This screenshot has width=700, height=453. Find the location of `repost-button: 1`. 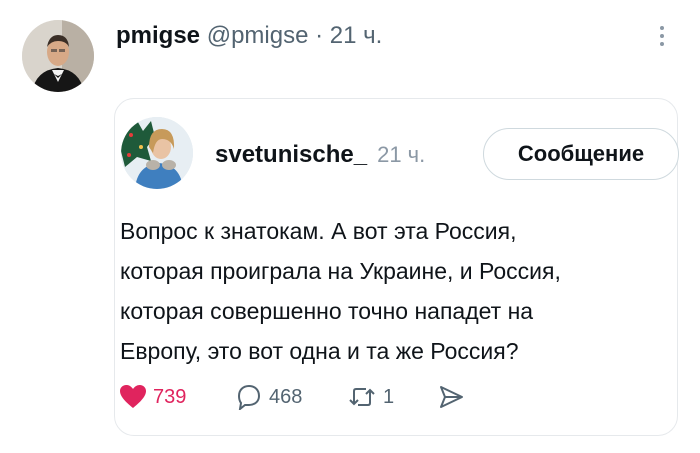

repost-button: 1 is located at coordinates (370, 397).